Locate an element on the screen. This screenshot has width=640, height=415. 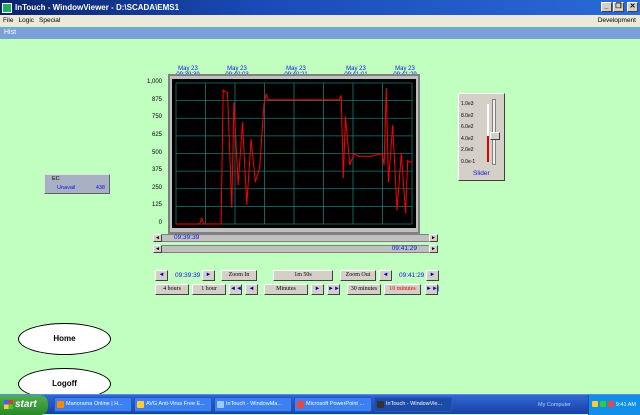
scrollbar-left-time: 09:39:39 is located at coordinates (187, 237).